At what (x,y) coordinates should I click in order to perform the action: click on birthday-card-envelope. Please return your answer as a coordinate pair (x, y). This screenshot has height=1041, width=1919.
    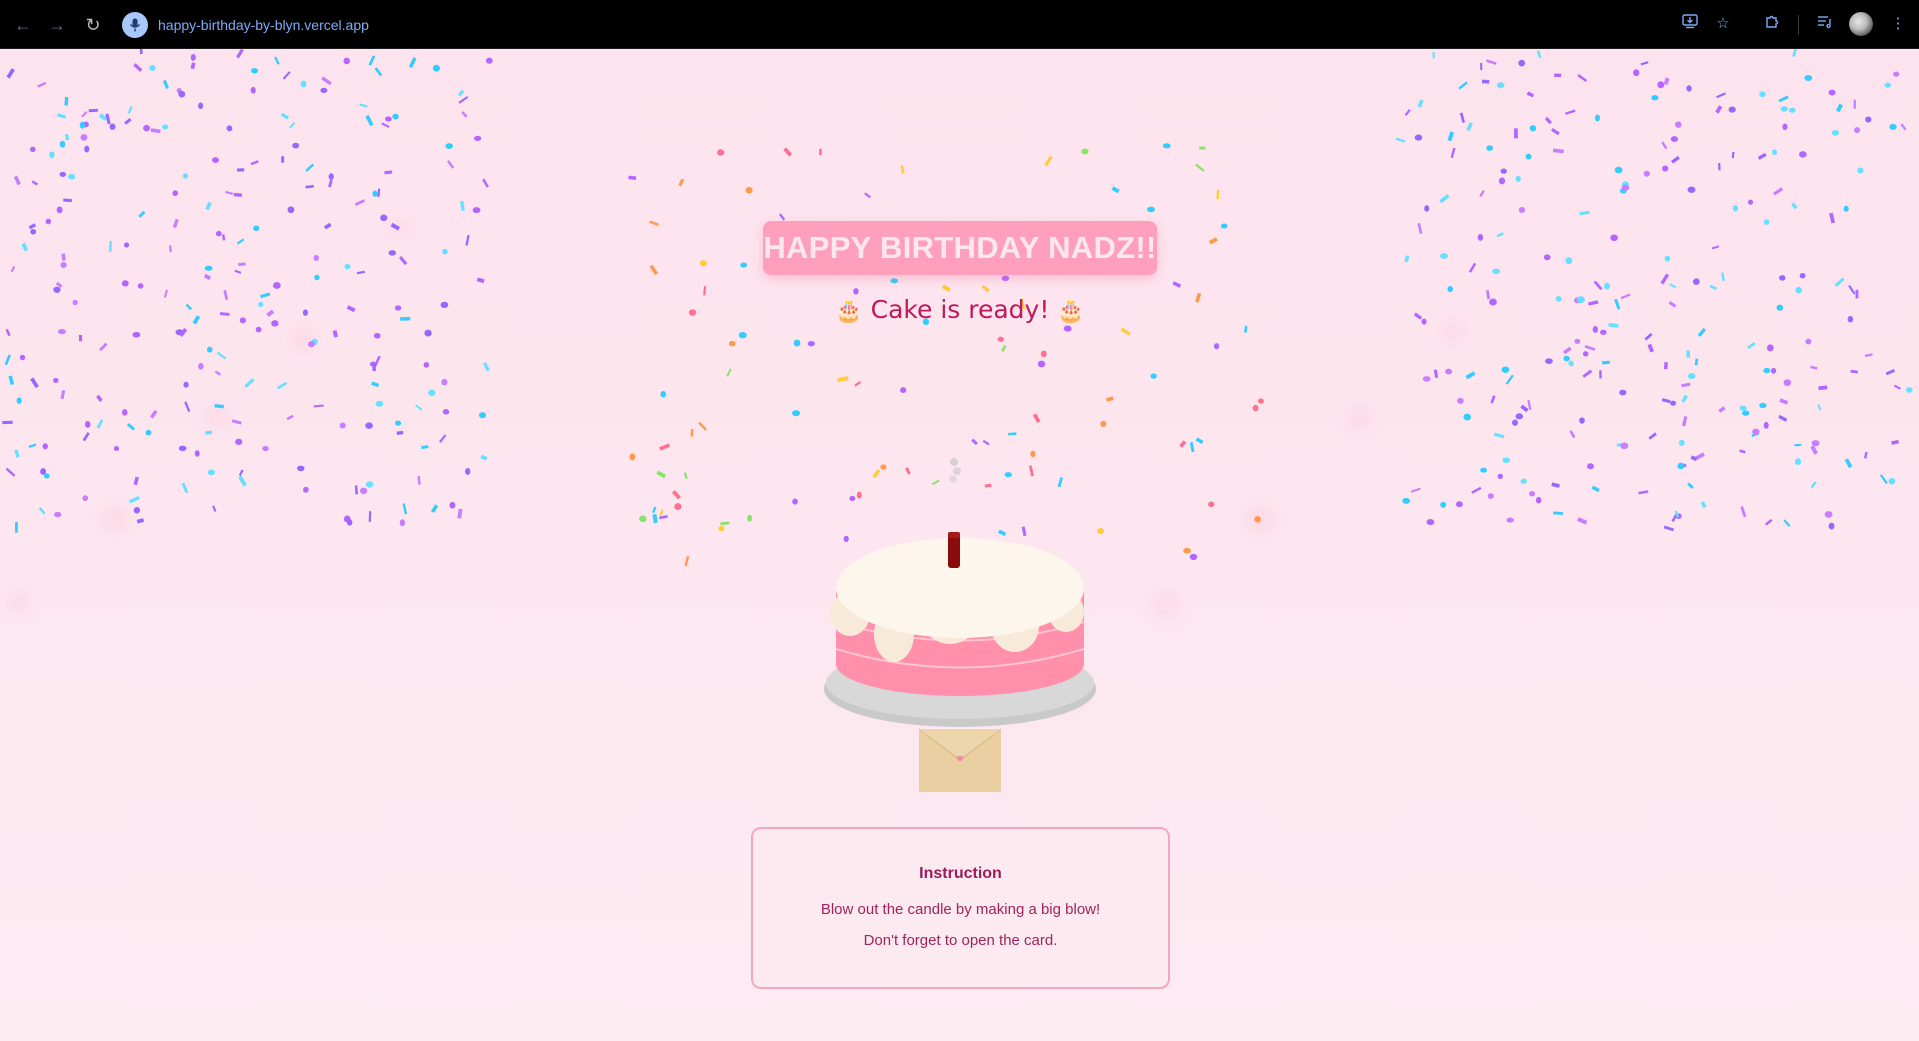
    Looking at the image, I should click on (960, 760).